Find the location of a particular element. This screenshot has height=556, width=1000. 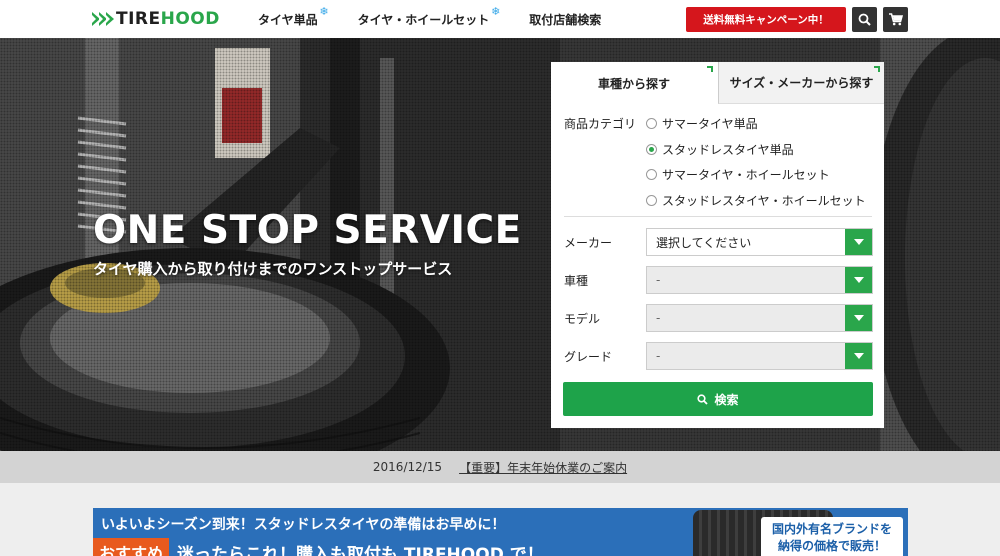

search-tabs: 車種から探す サイズ・メーカーから探す is located at coordinates (717, 83).